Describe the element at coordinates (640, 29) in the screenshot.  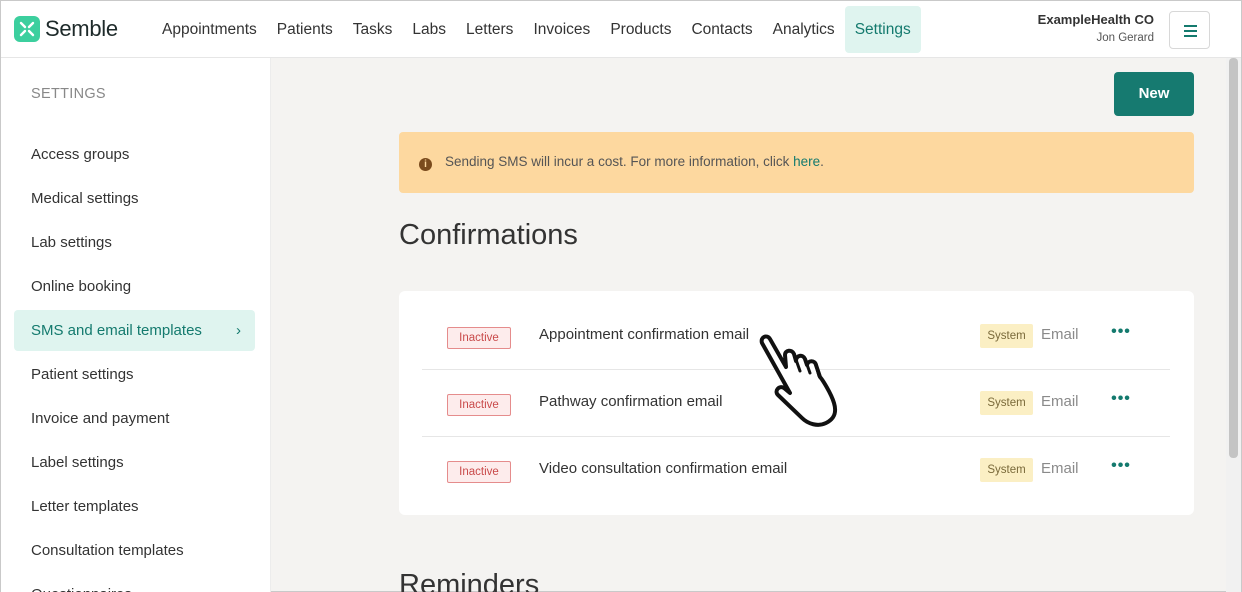
I see `nav-products: Products` at that location.